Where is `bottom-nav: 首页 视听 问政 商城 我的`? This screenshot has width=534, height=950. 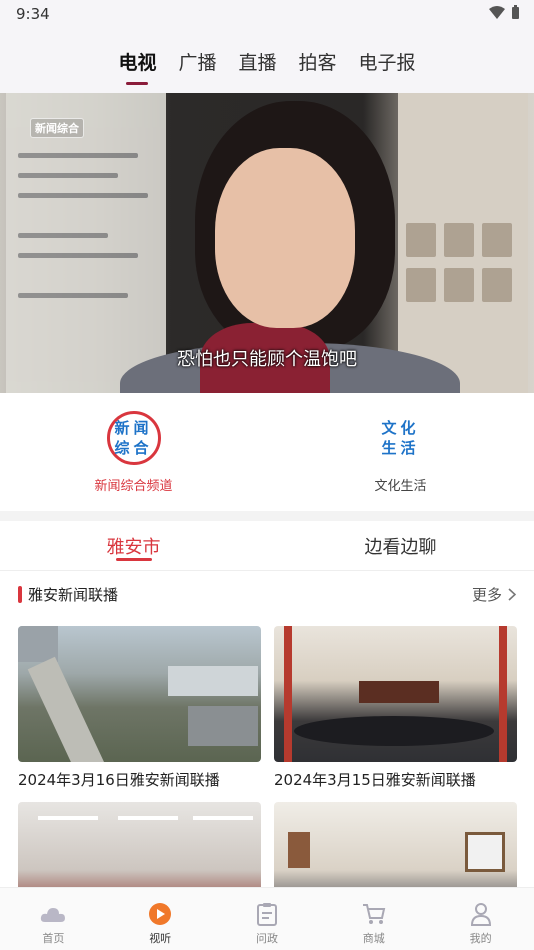 bottom-nav: 首页 视听 问政 商城 我的 is located at coordinates (267, 918).